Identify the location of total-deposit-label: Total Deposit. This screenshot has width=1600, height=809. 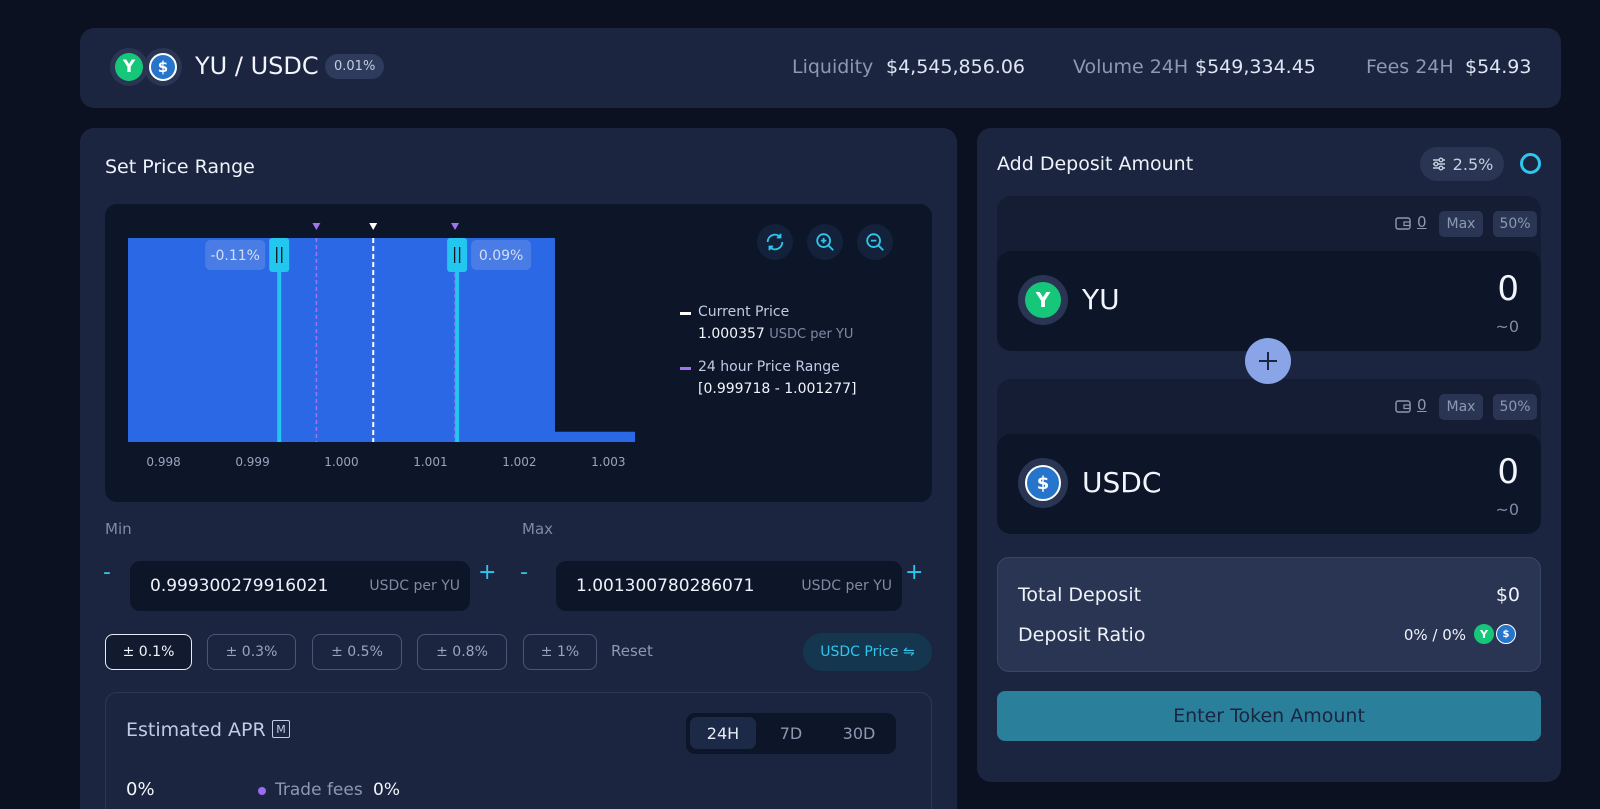
(1080, 595).